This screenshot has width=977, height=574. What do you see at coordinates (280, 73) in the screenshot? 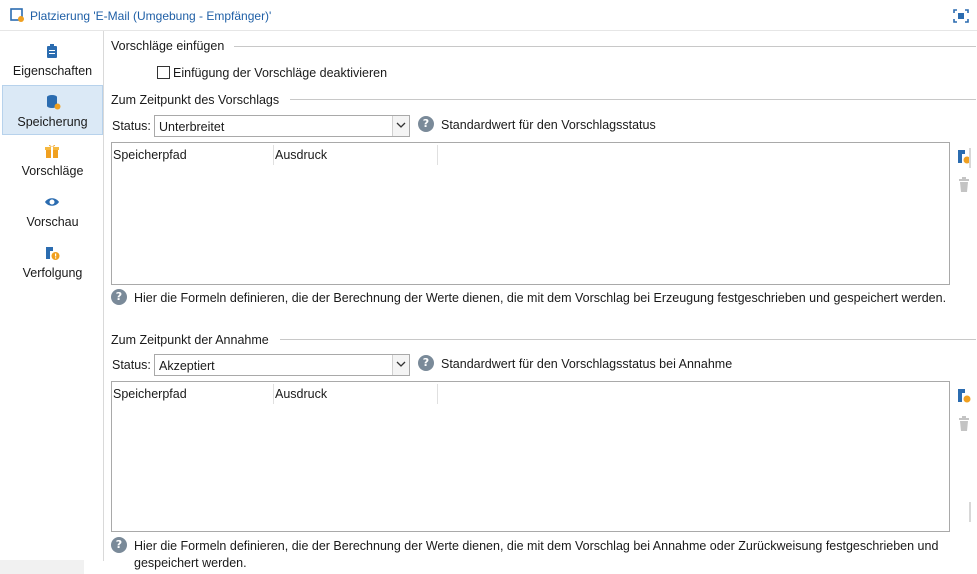
I see `disable-proposals-label: Einfügung der Vorschläge deaktivieren` at bounding box center [280, 73].